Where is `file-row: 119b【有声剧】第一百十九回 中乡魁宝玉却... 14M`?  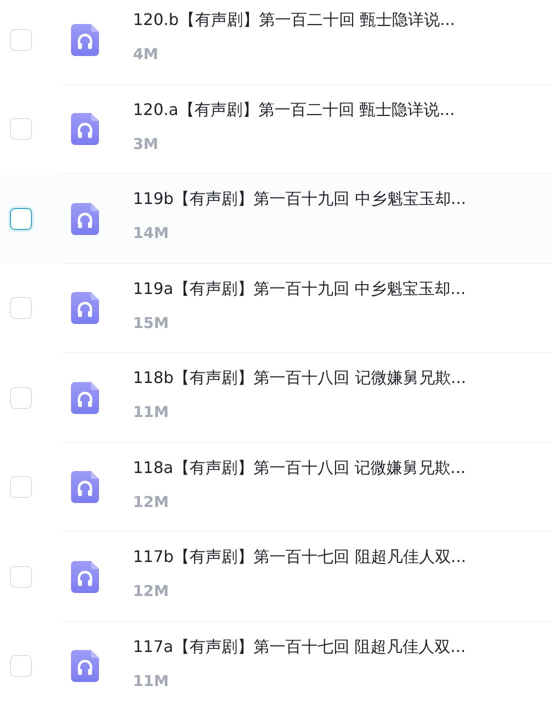 file-row: 119b【有声剧】第一百十九回 中乡魁宝玉却... 14M is located at coordinates (276, 219).